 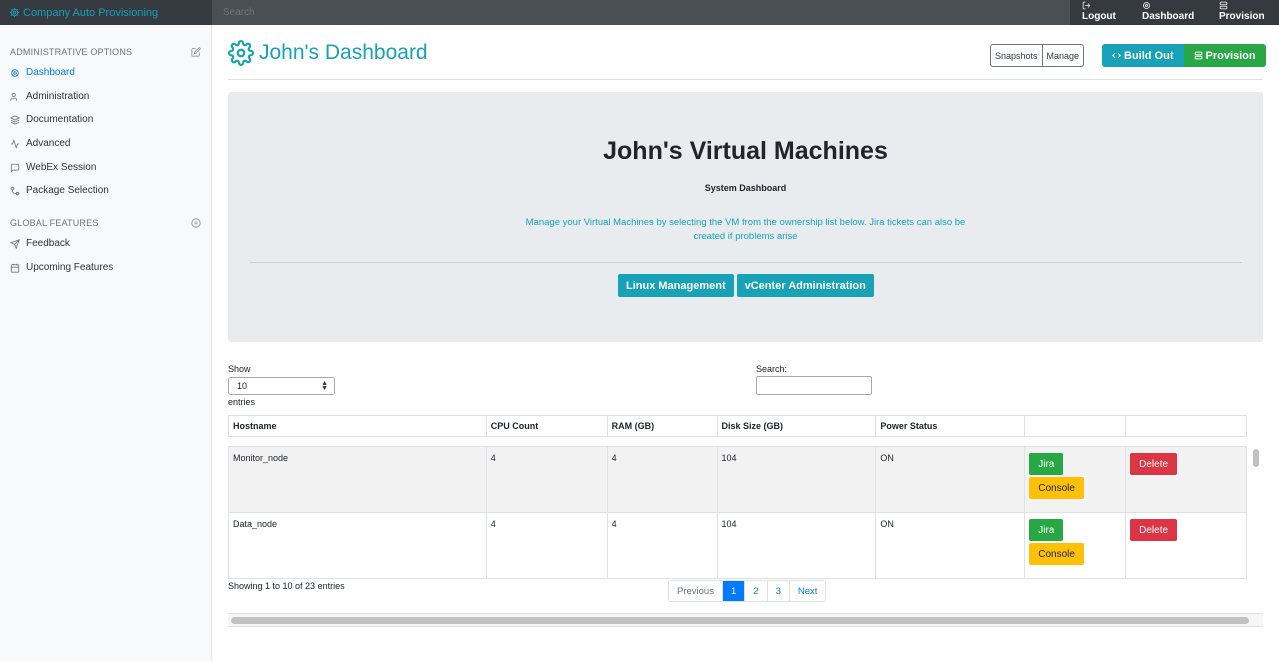 What do you see at coordinates (745, 151) in the screenshot?
I see `jumbotron-title: John's Virtual Machines` at bounding box center [745, 151].